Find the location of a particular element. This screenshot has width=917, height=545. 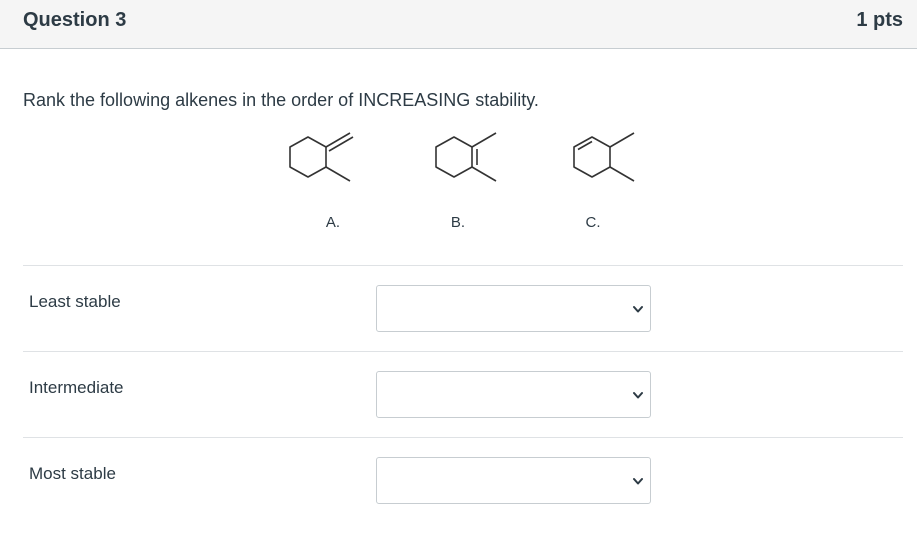

question-title: Question 3 is located at coordinates (75, 20).